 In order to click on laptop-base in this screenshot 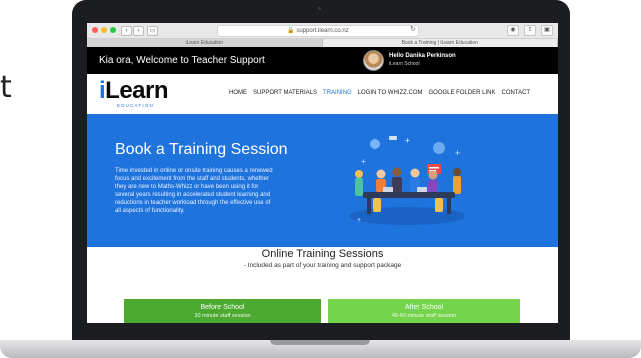, I will do `click(320, 349)`.